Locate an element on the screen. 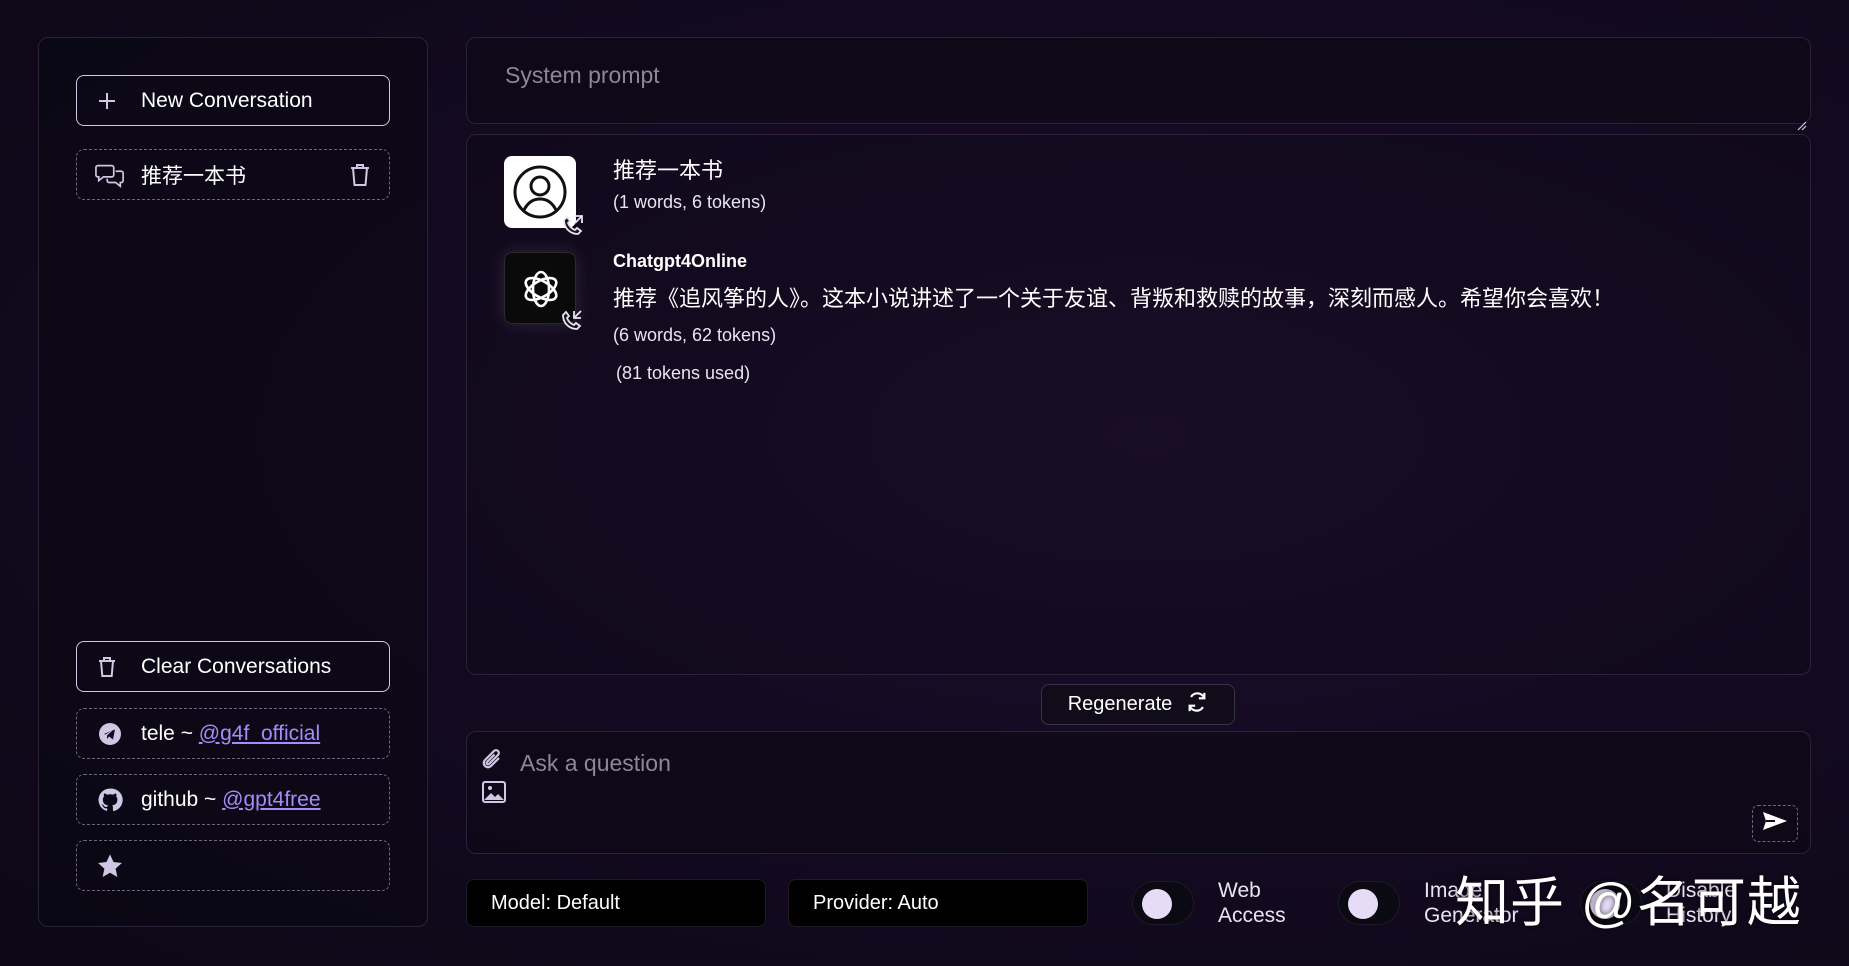 The width and height of the screenshot is (1849, 966). regenerate-button: Regenerate is located at coordinates (1138, 704).